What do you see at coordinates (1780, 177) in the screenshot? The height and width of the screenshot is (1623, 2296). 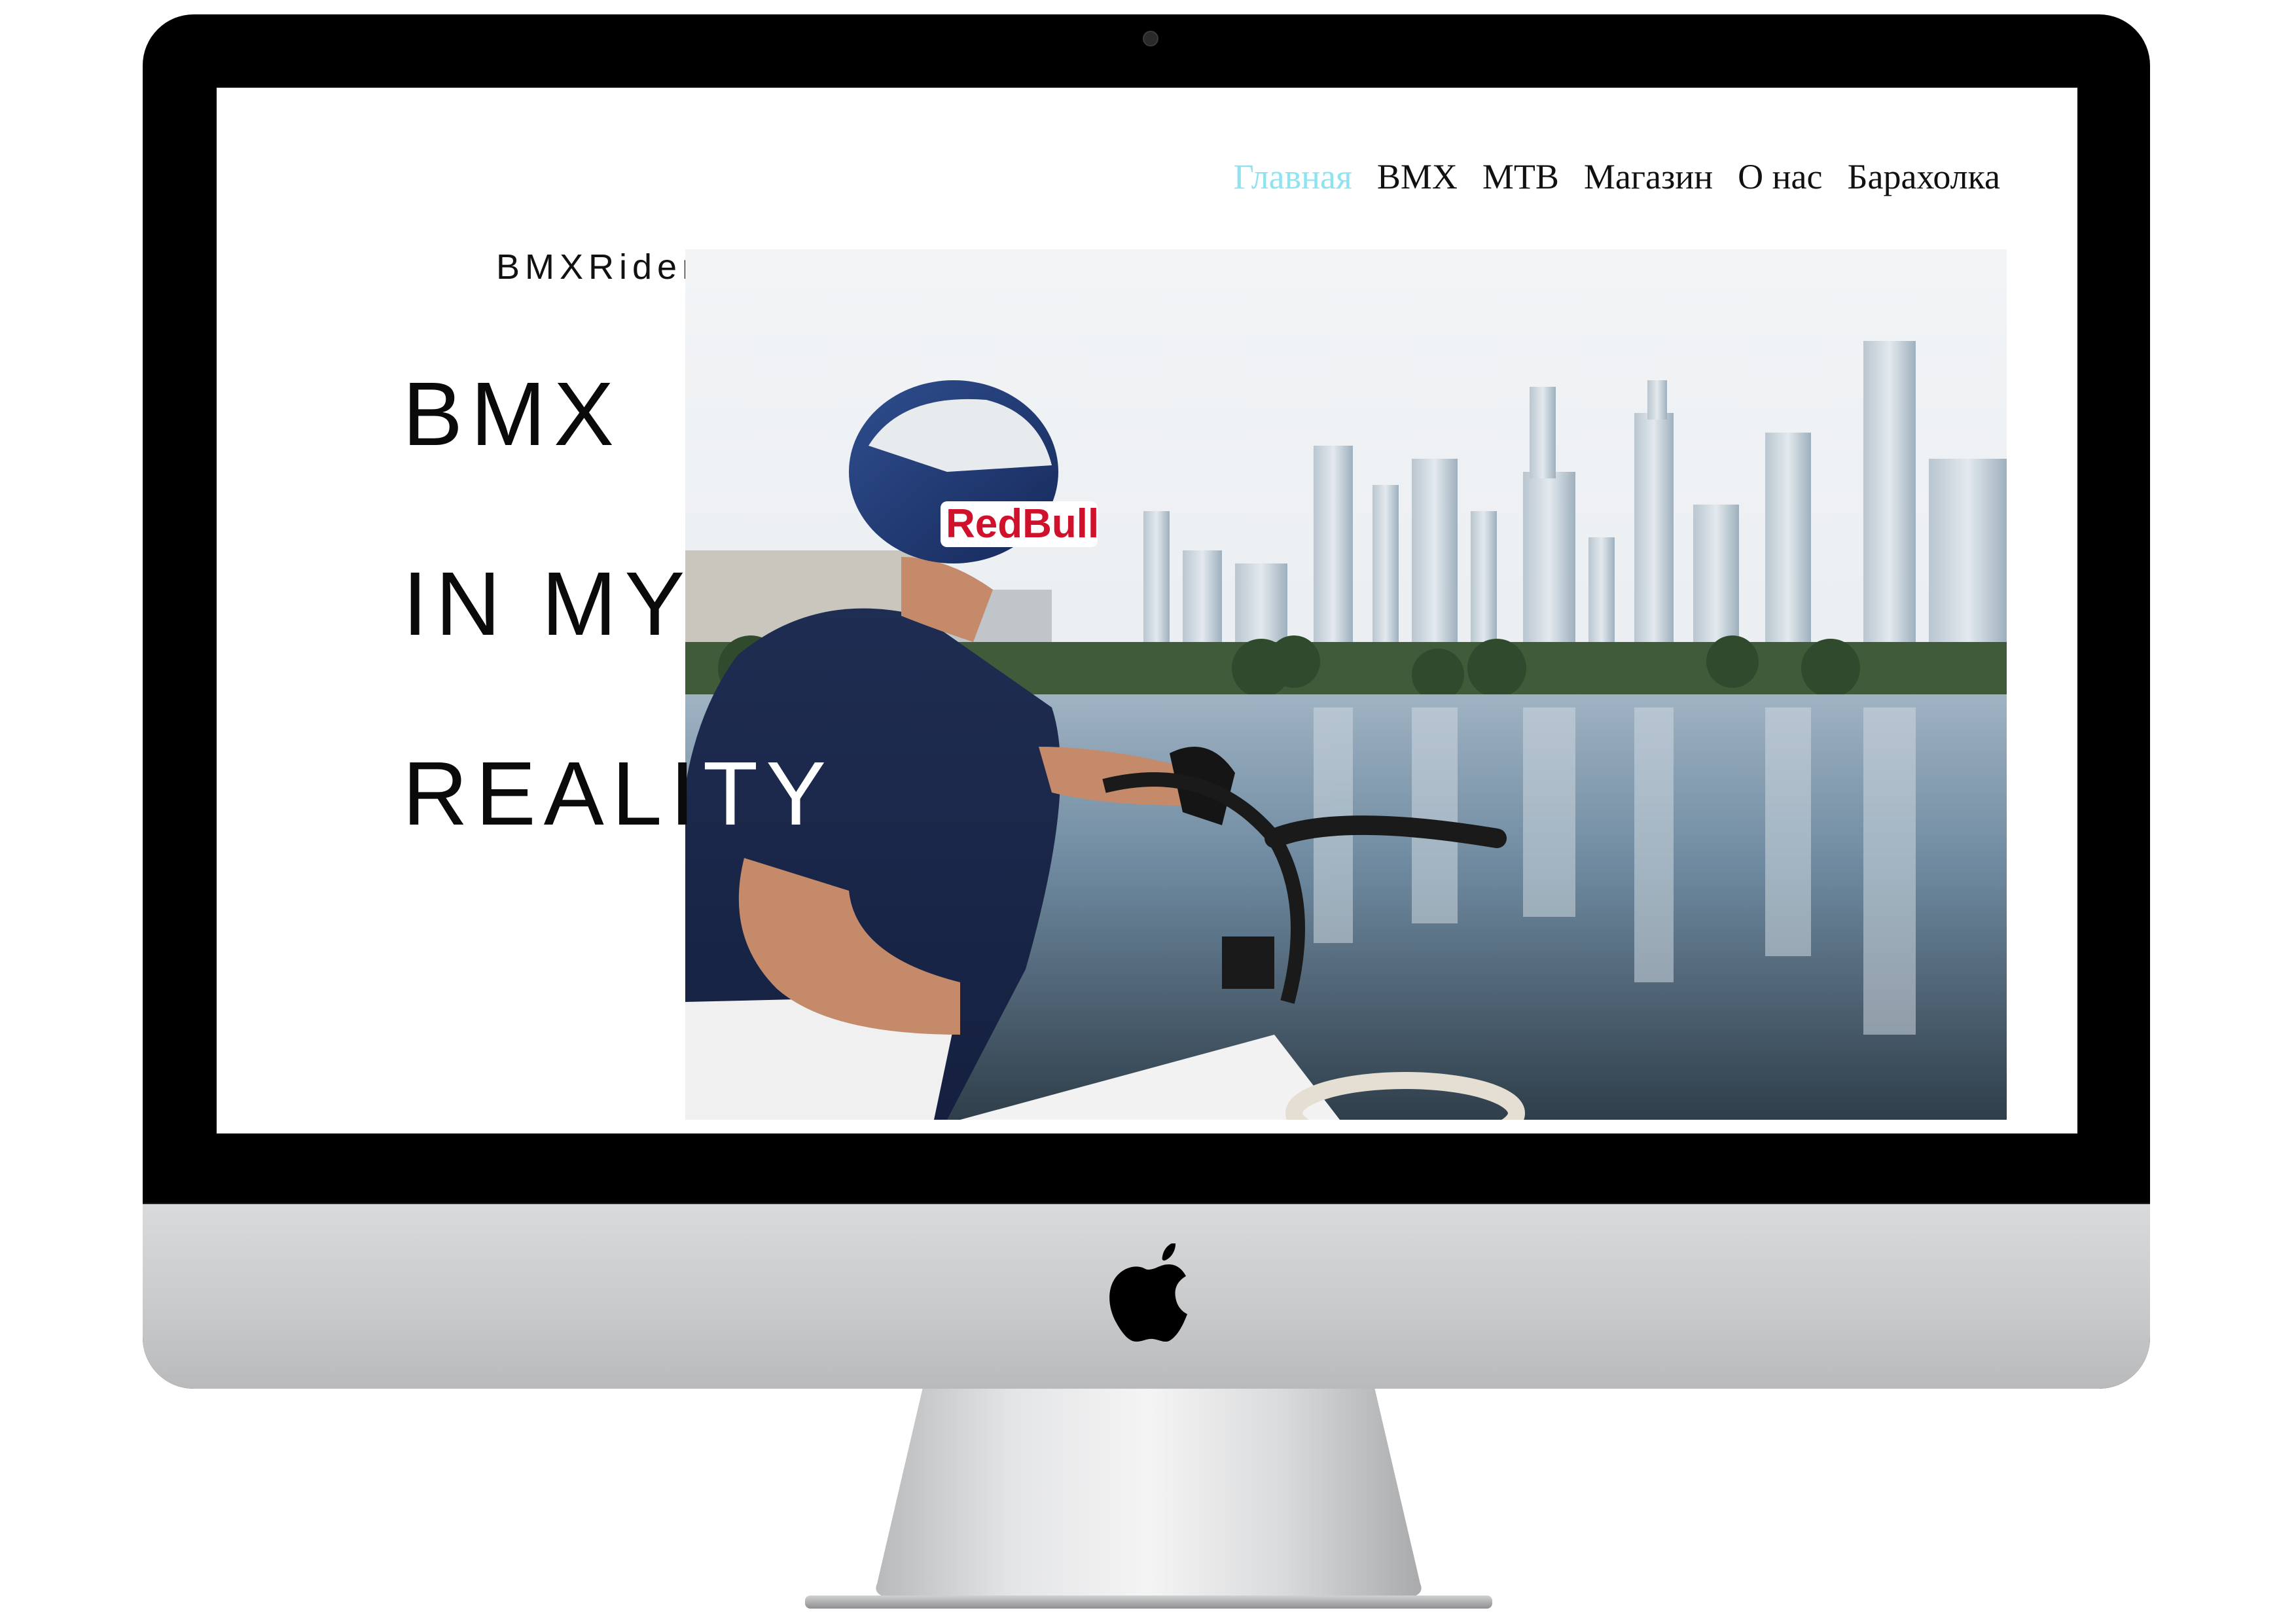 I see `nav-link-about: О нас` at bounding box center [1780, 177].